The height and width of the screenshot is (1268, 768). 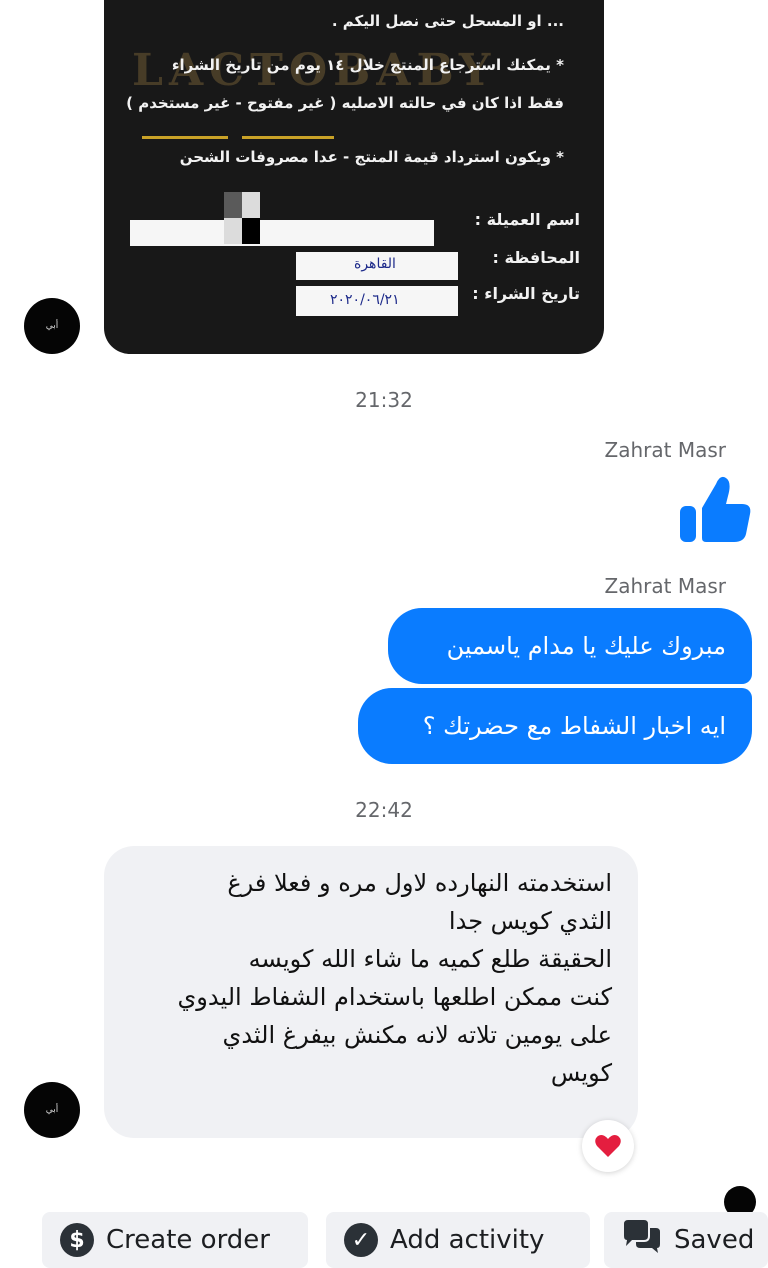 What do you see at coordinates (365, 300) in the screenshot?
I see `purchase-date-value: ٢٠٢٠/٠٦/٢١` at bounding box center [365, 300].